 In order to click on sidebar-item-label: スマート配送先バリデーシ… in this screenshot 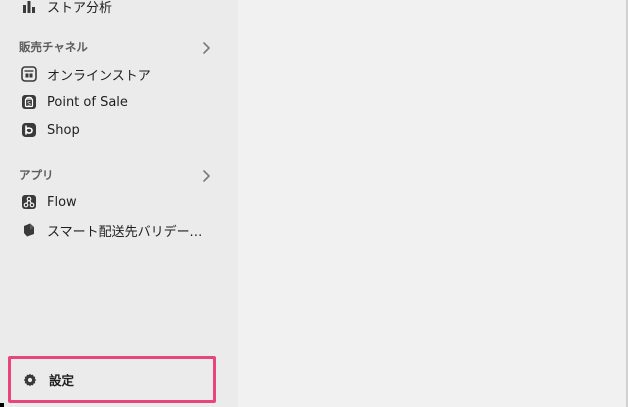, I will do `click(131, 232)`.